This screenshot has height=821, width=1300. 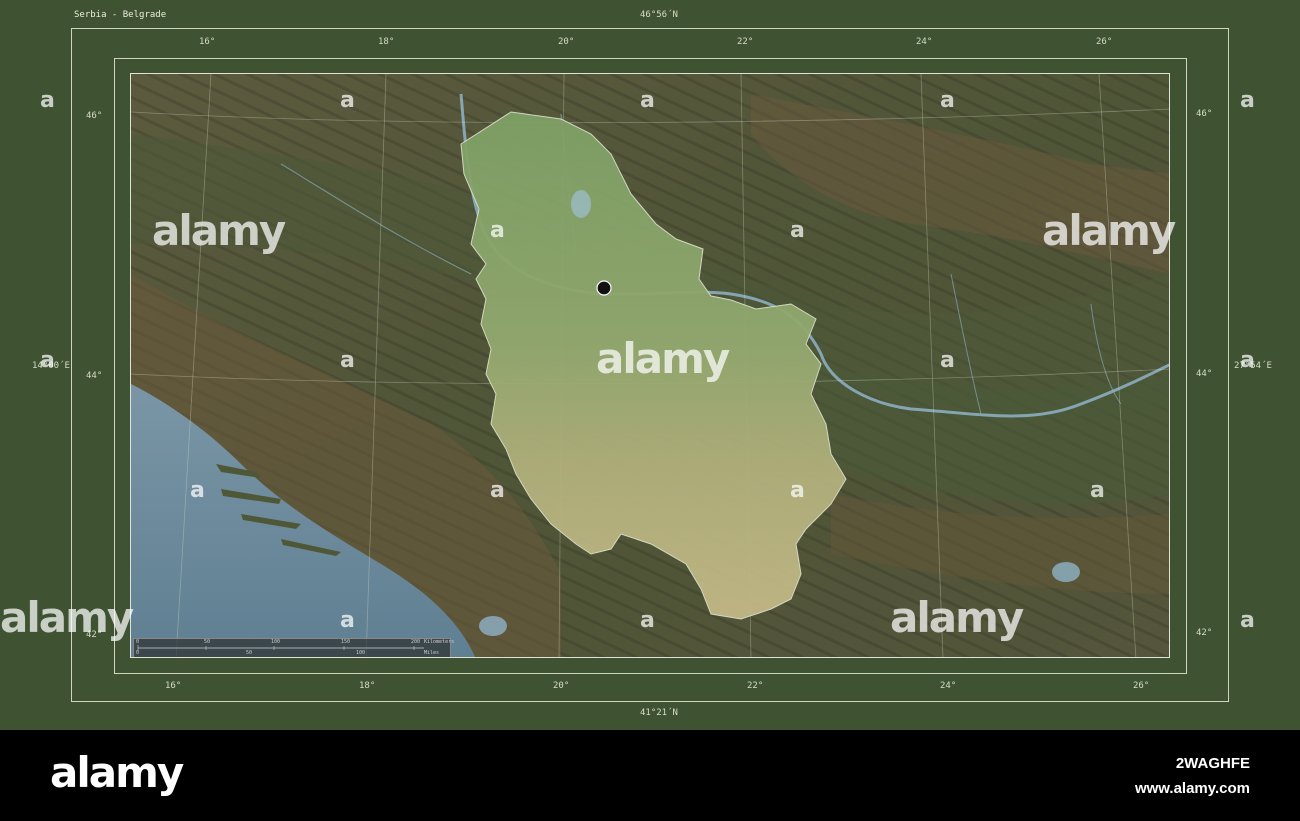 I want to click on lon-label-top: 16°, so click(x=207, y=42).